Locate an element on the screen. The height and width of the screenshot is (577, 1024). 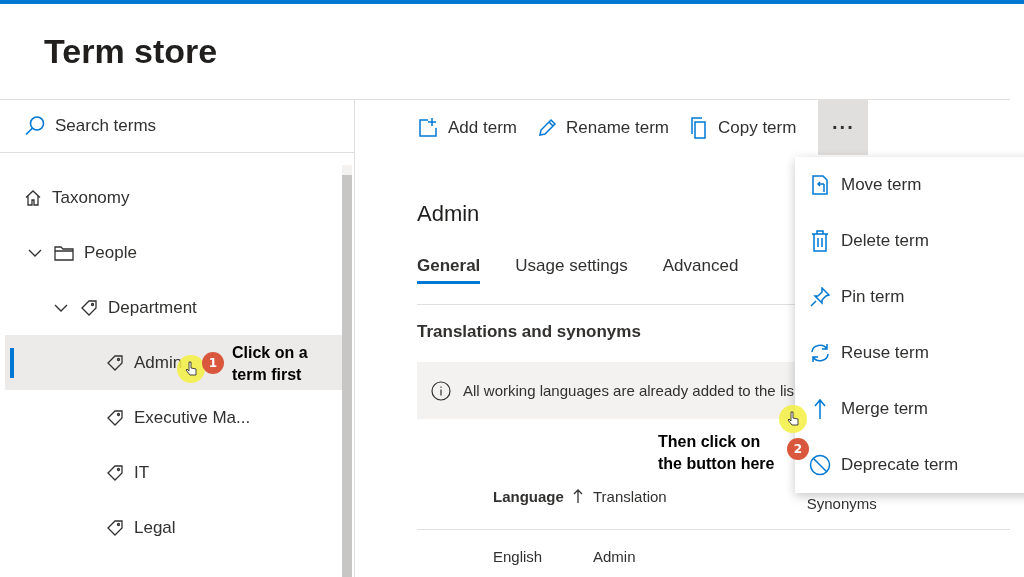
table-cell: English is located at coordinates (518, 556).